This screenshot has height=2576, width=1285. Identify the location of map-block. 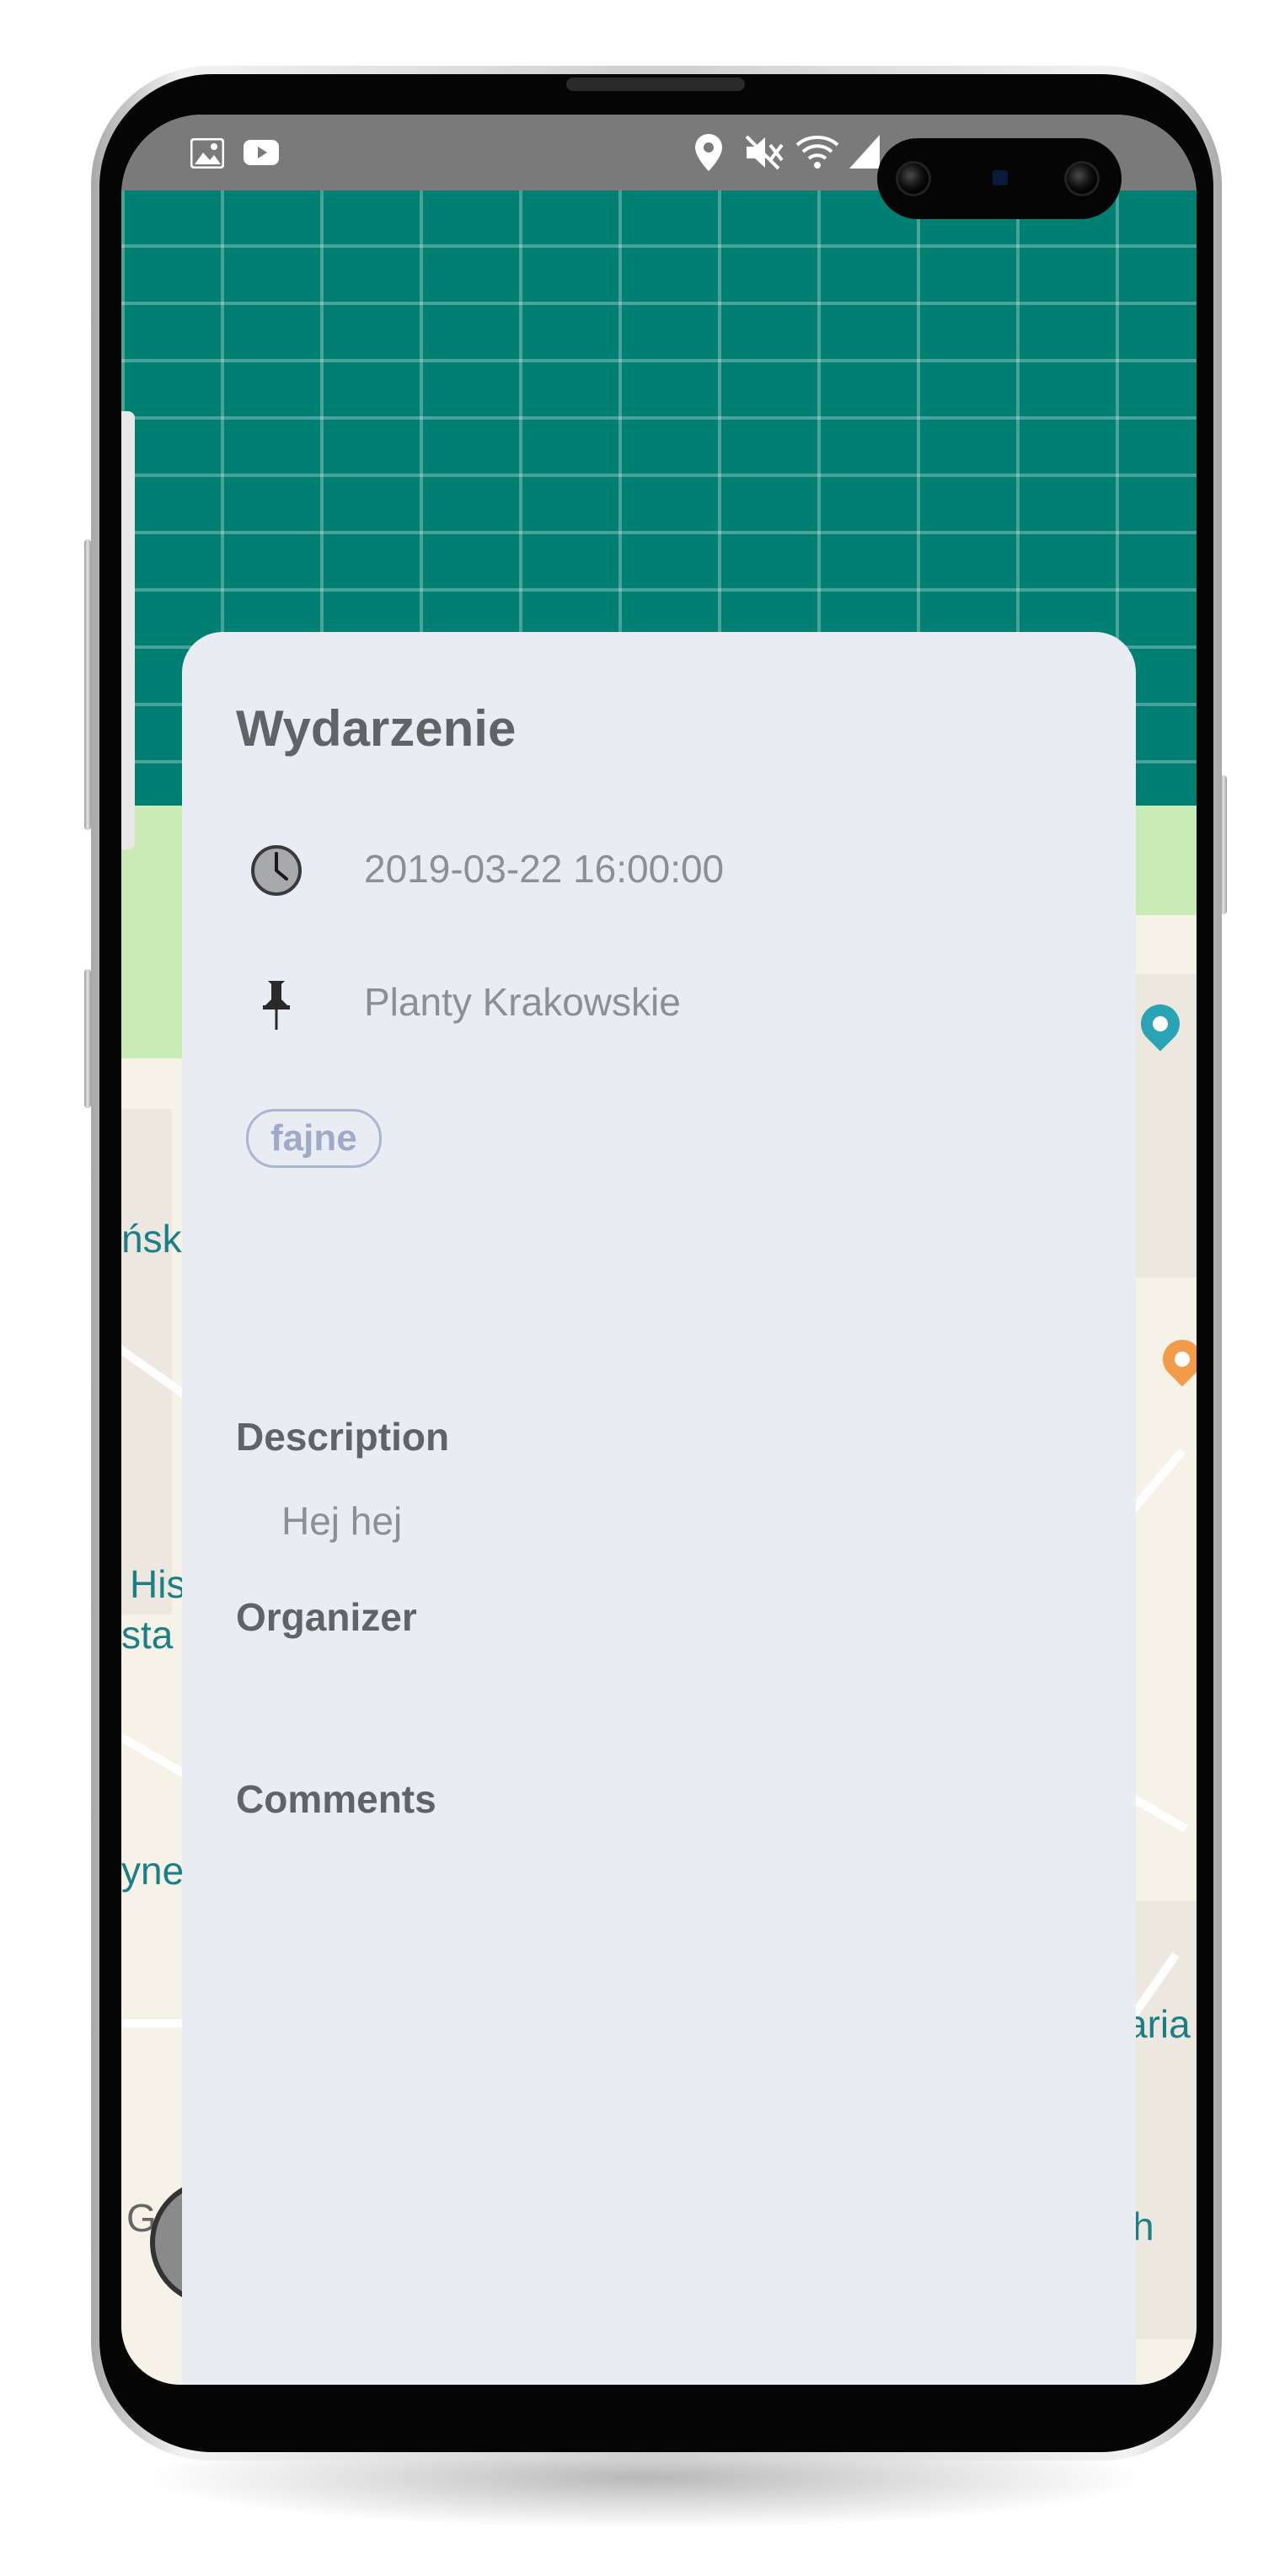
(146, 1362).